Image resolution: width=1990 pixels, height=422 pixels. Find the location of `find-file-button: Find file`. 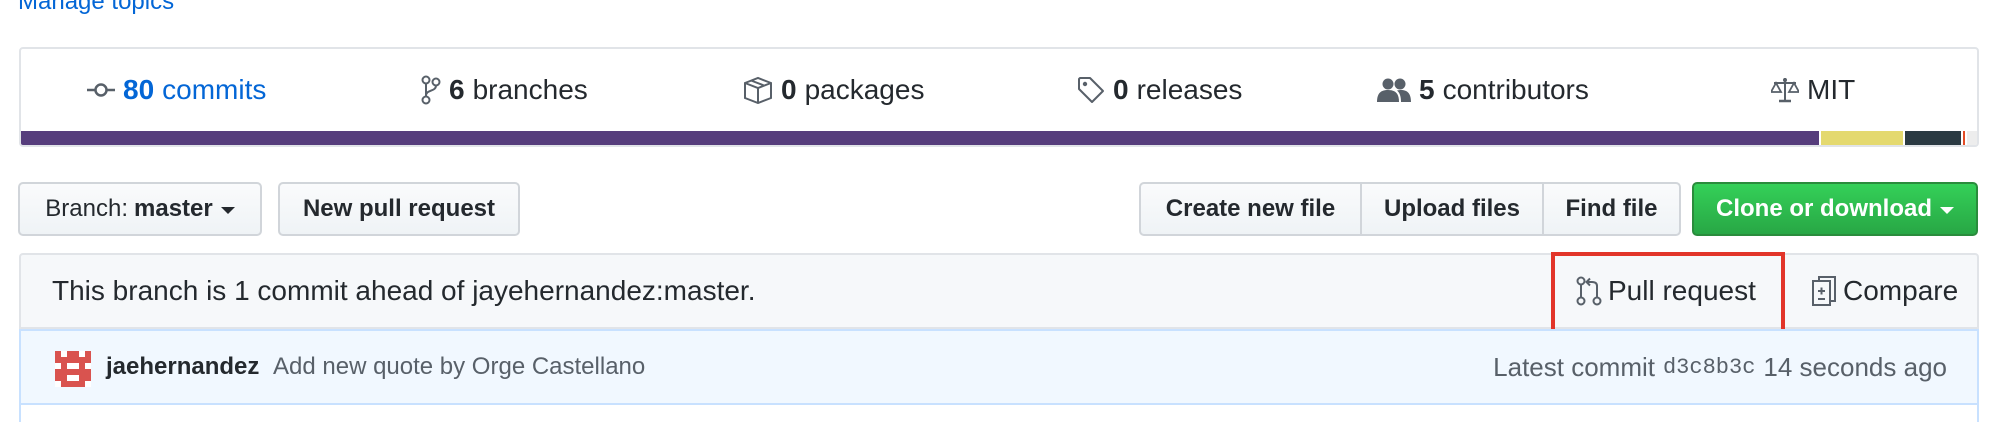

find-file-button: Find file is located at coordinates (1610, 209).